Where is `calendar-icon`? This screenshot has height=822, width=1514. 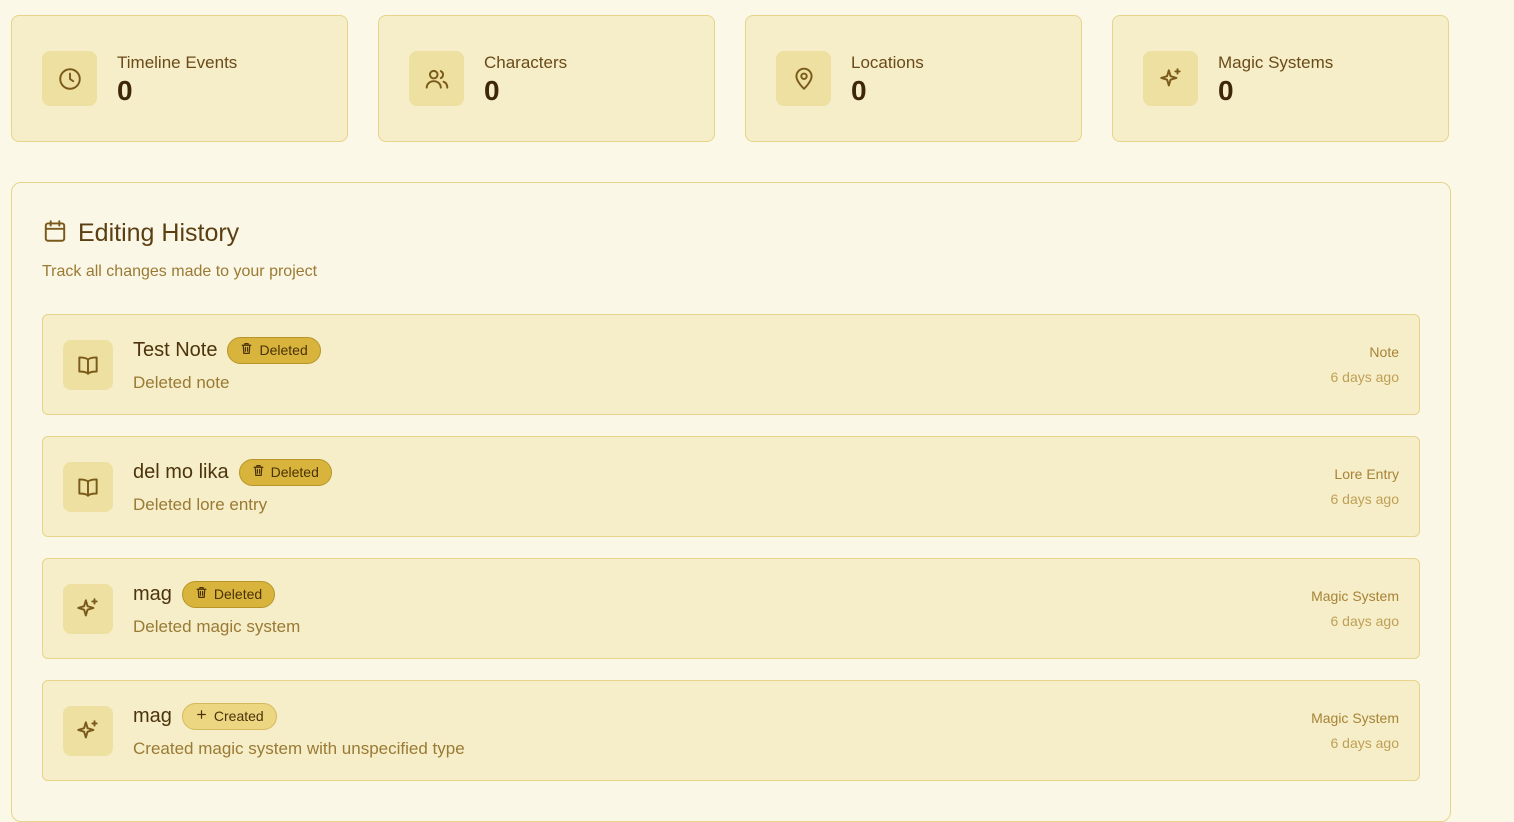
calendar-icon is located at coordinates (55, 233).